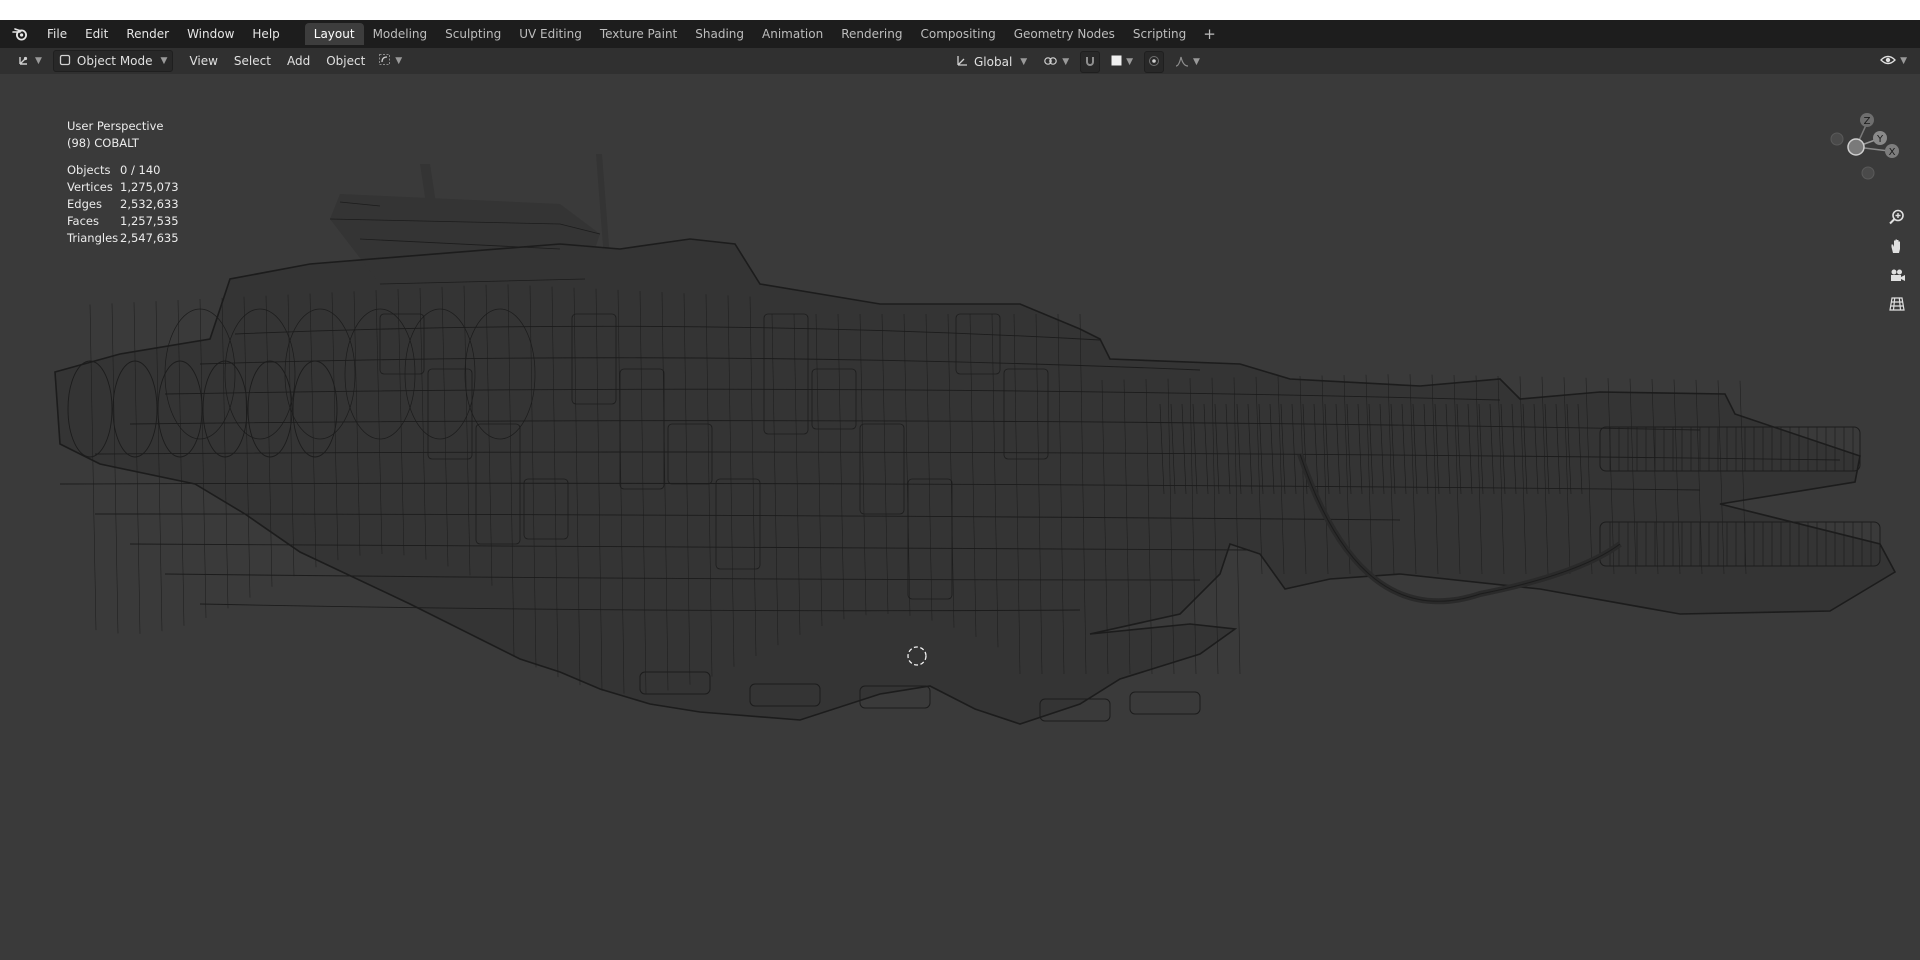 The image size is (1920, 960). I want to click on stat-label: Edges, so click(84, 204).